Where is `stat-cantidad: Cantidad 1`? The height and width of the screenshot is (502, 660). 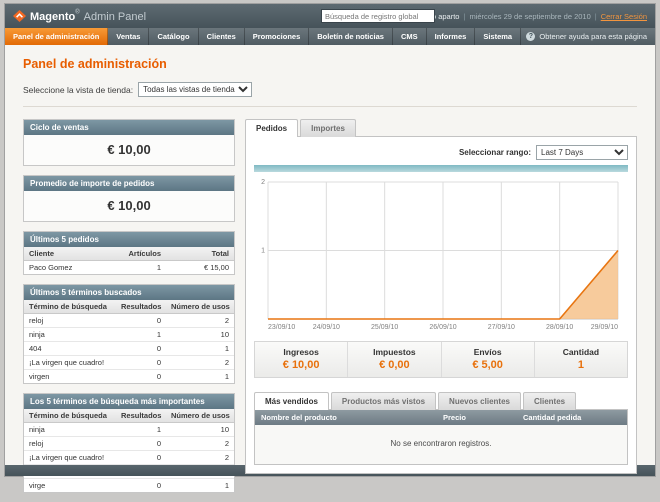 stat-cantidad: Cantidad 1 is located at coordinates (580, 359).